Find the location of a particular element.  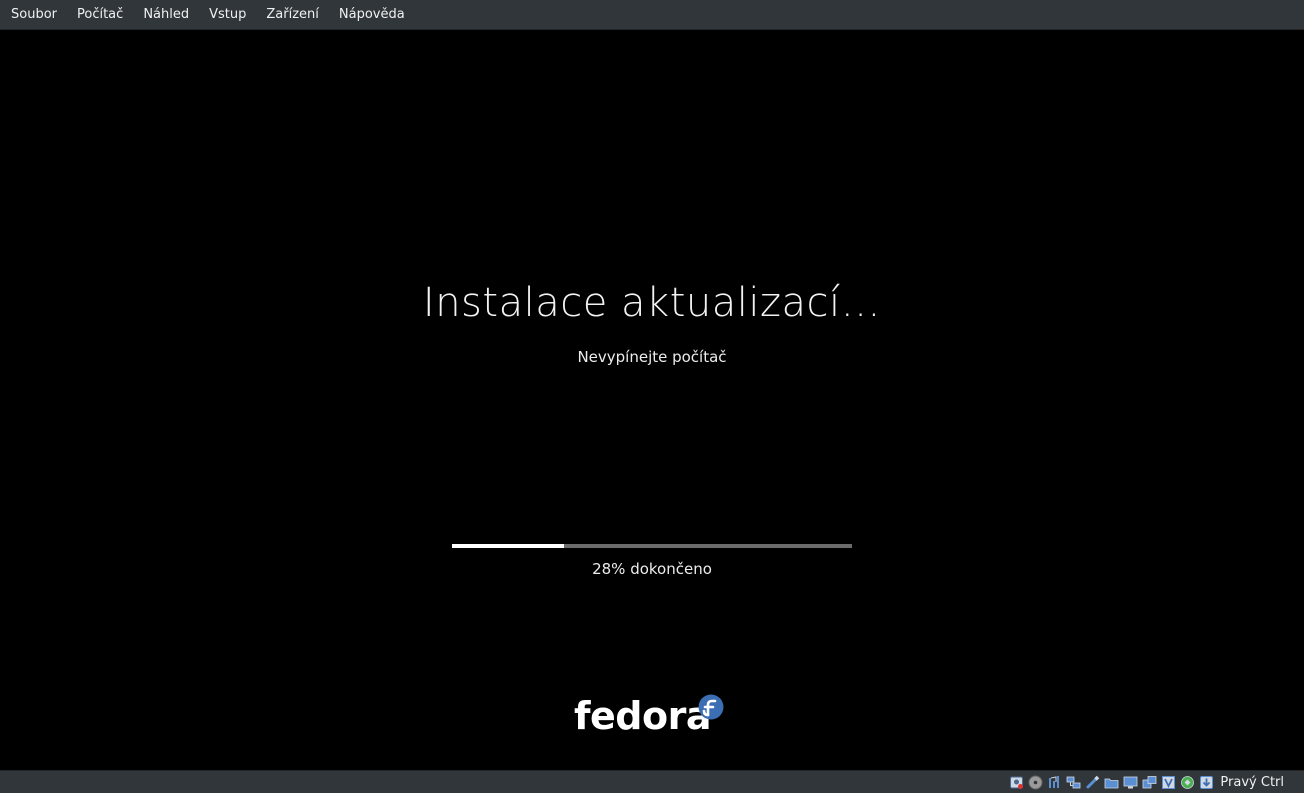

menu-napoveda: Nápověda is located at coordinates (372, 15).